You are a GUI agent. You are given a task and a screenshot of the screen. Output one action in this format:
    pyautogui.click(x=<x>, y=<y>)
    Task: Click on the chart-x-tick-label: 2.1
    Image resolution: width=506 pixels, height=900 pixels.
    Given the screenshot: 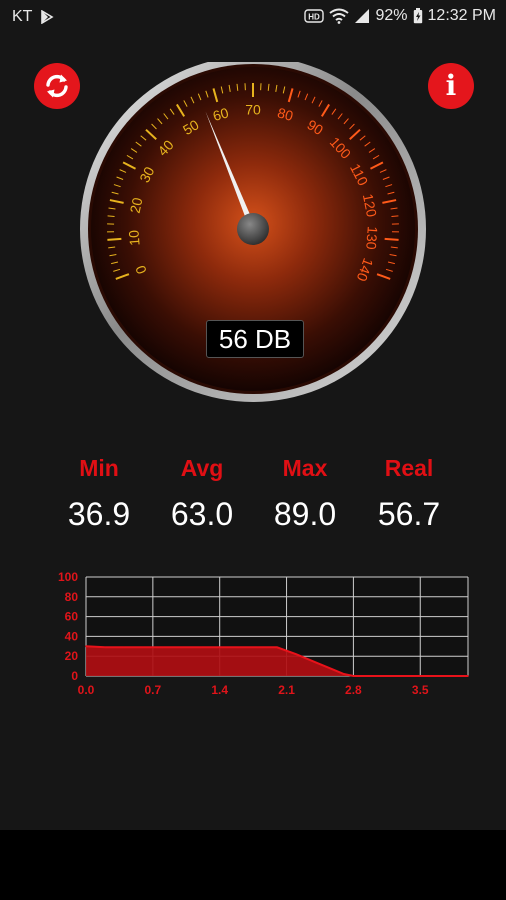 What is the action you would take?
    pyautogui.click(x=286, y=690)
    